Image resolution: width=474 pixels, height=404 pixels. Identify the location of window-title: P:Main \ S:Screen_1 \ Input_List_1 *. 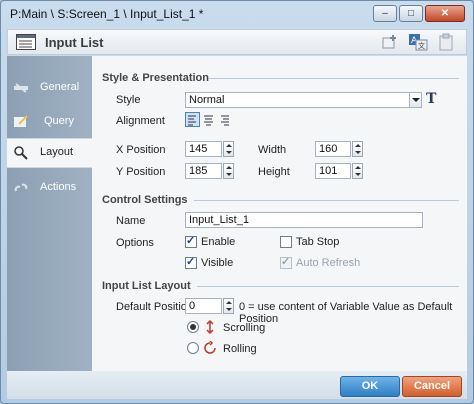
(107, 14).